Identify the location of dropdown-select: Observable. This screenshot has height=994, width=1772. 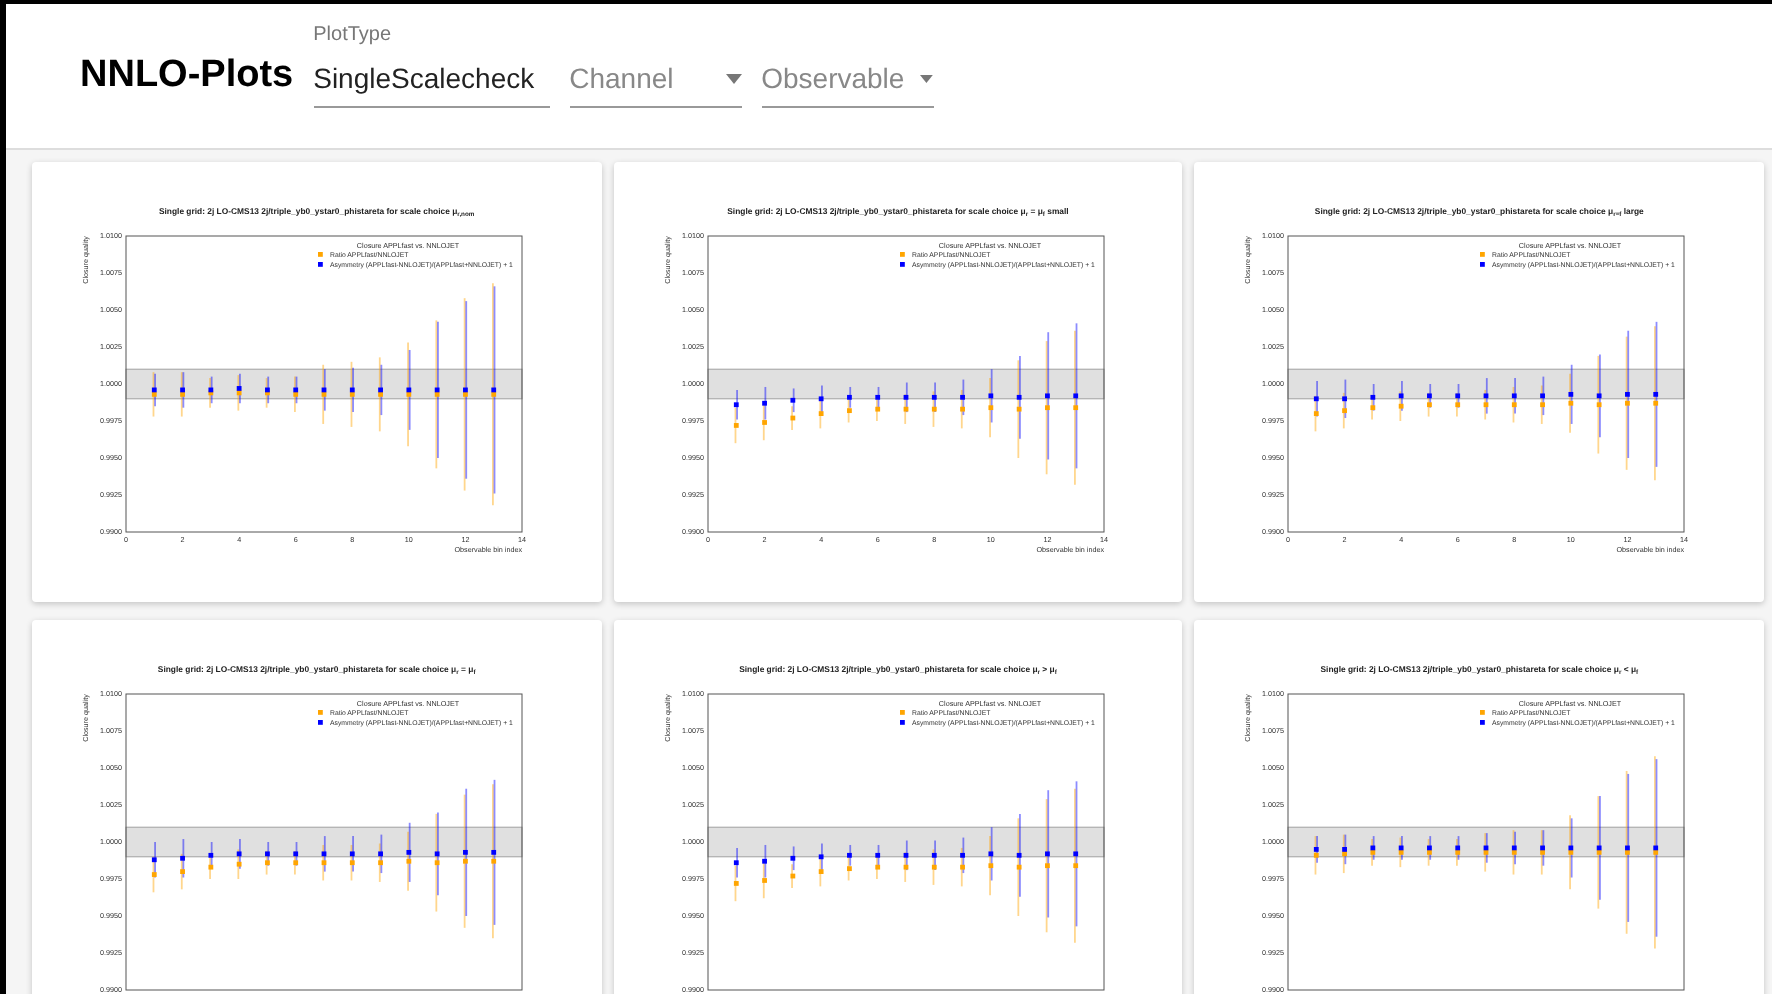
(847, 83).